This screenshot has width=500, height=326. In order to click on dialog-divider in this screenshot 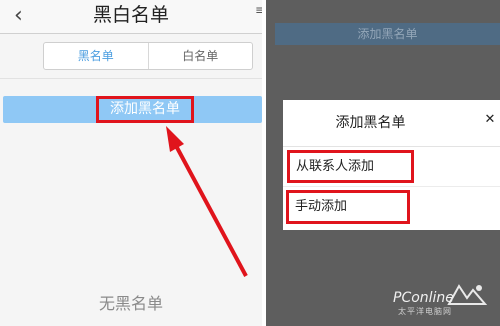, I will do `click(391, 146)`.